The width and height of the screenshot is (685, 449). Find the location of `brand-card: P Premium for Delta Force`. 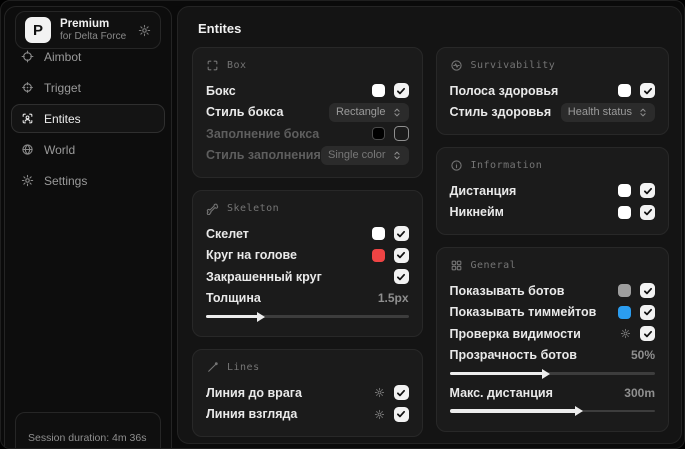

brand-card: P Premium for Delta Force is located at coordinates (88, 30).